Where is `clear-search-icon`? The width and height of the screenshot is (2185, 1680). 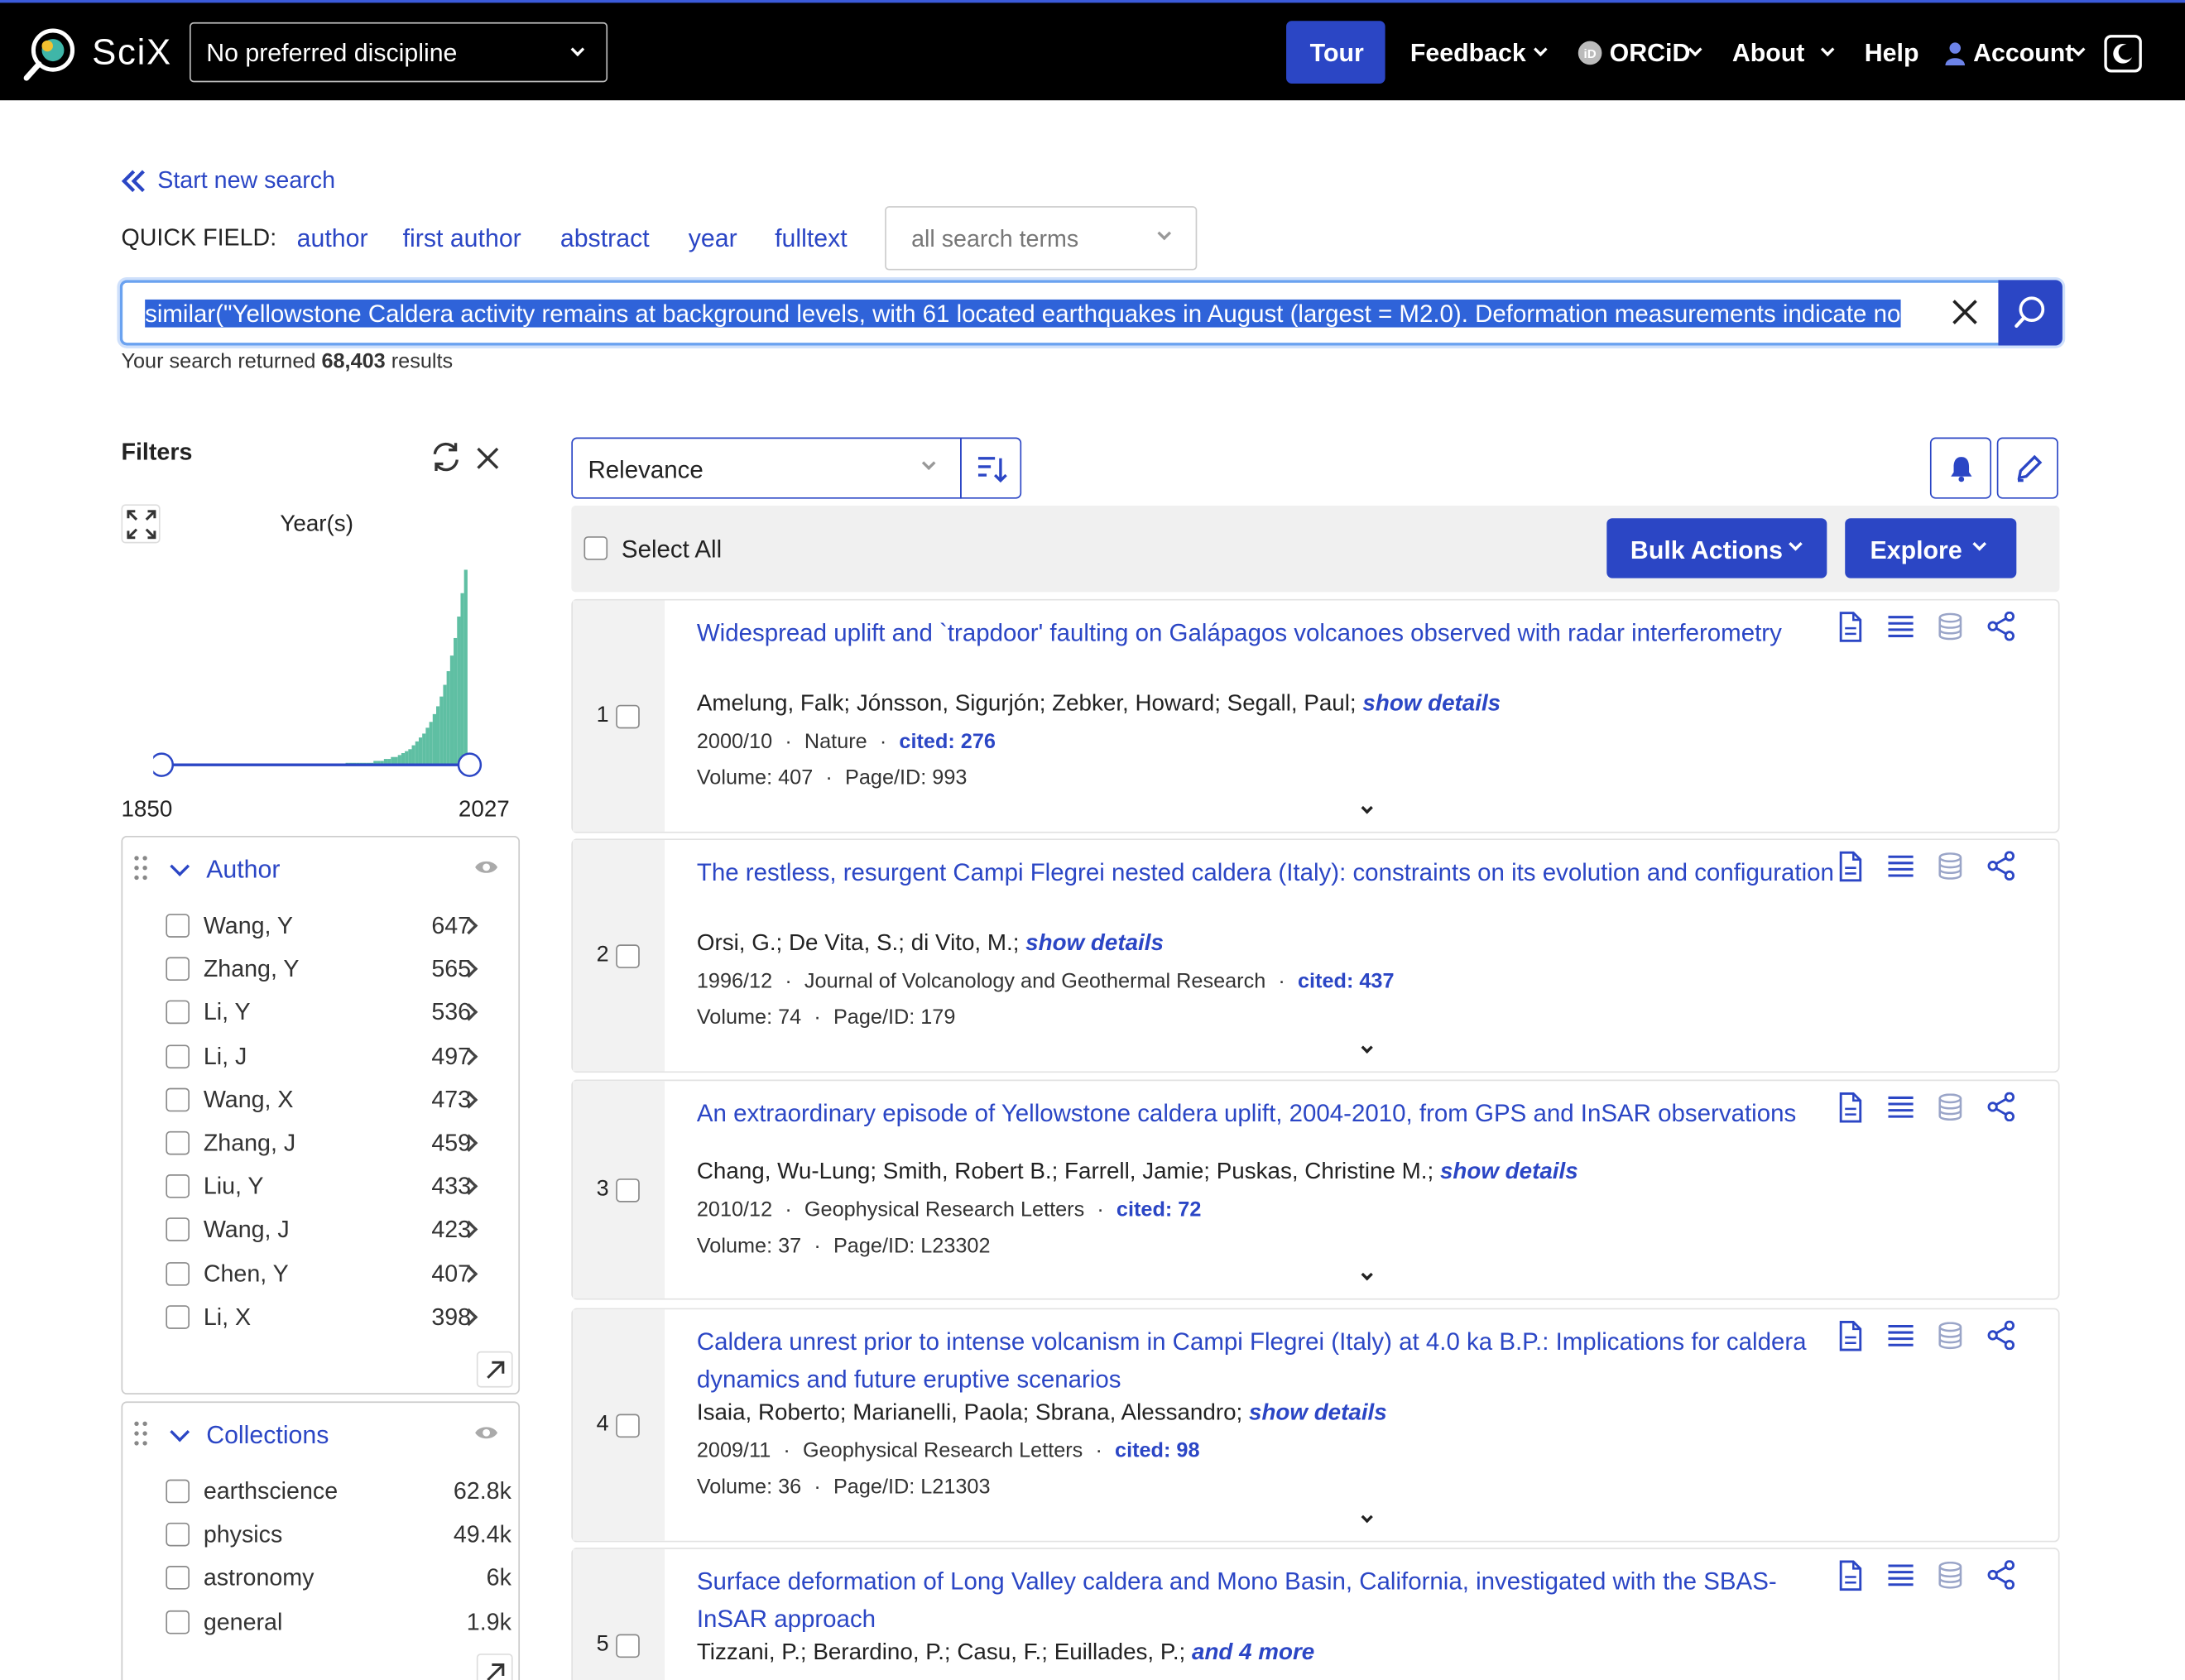 clear-search-icon is located at coordinates (1965, 312).